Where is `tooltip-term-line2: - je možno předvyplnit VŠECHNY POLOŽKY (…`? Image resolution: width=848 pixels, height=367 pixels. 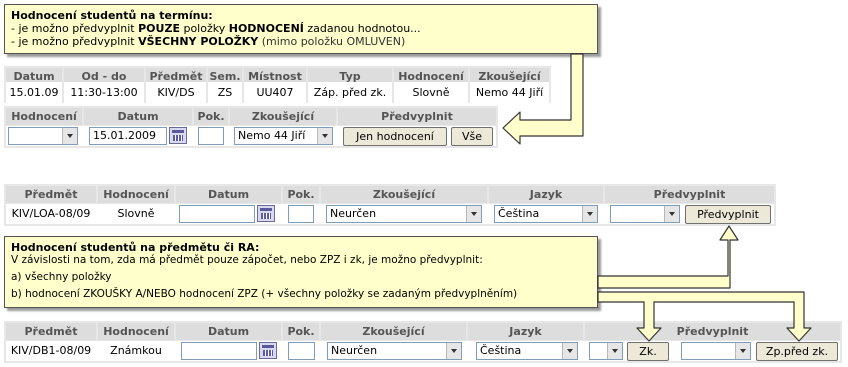 tooltip-term-line2: - je možno předvyplnit VŠECHNY POLOŽKY (… is located at coordinates (208, 41).